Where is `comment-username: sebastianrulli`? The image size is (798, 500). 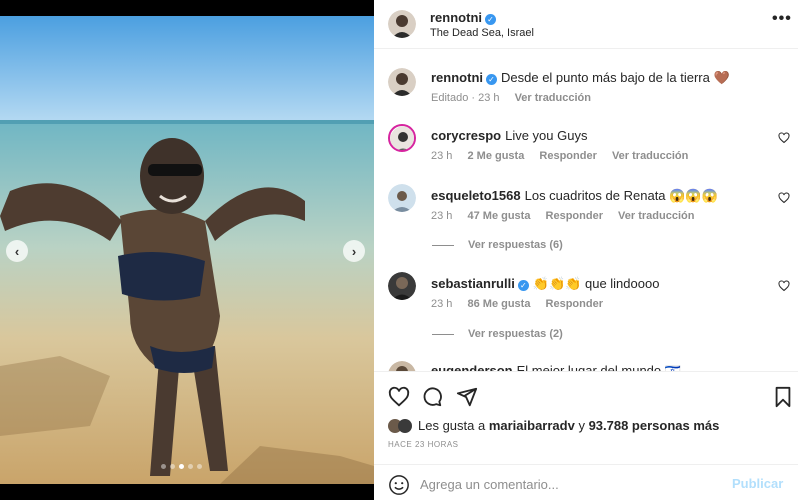
comment-username: sebastianrulli is located at coordinates (473, 283).